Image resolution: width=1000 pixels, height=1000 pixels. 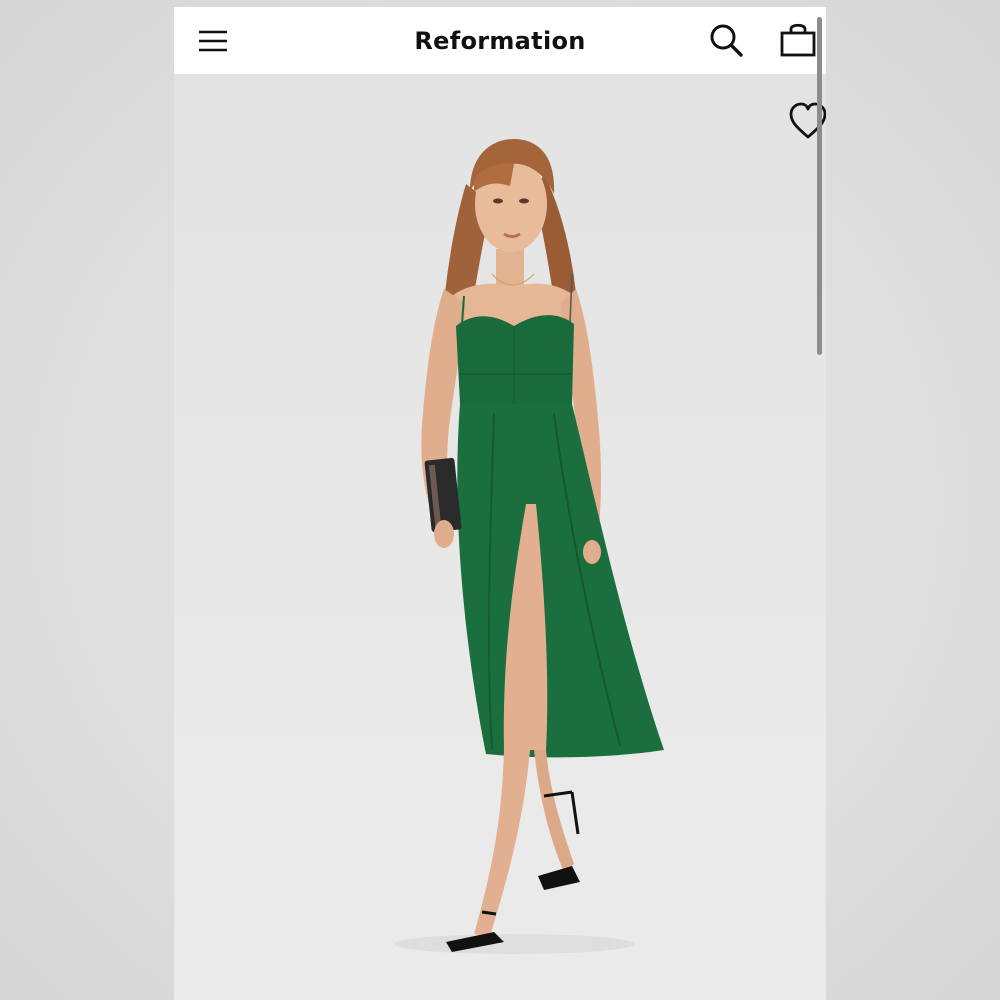 What do you see at coordinates (213, 41) in the screenshot?
I see `hamburger-menu-icon` at bounding box center [213, 41].